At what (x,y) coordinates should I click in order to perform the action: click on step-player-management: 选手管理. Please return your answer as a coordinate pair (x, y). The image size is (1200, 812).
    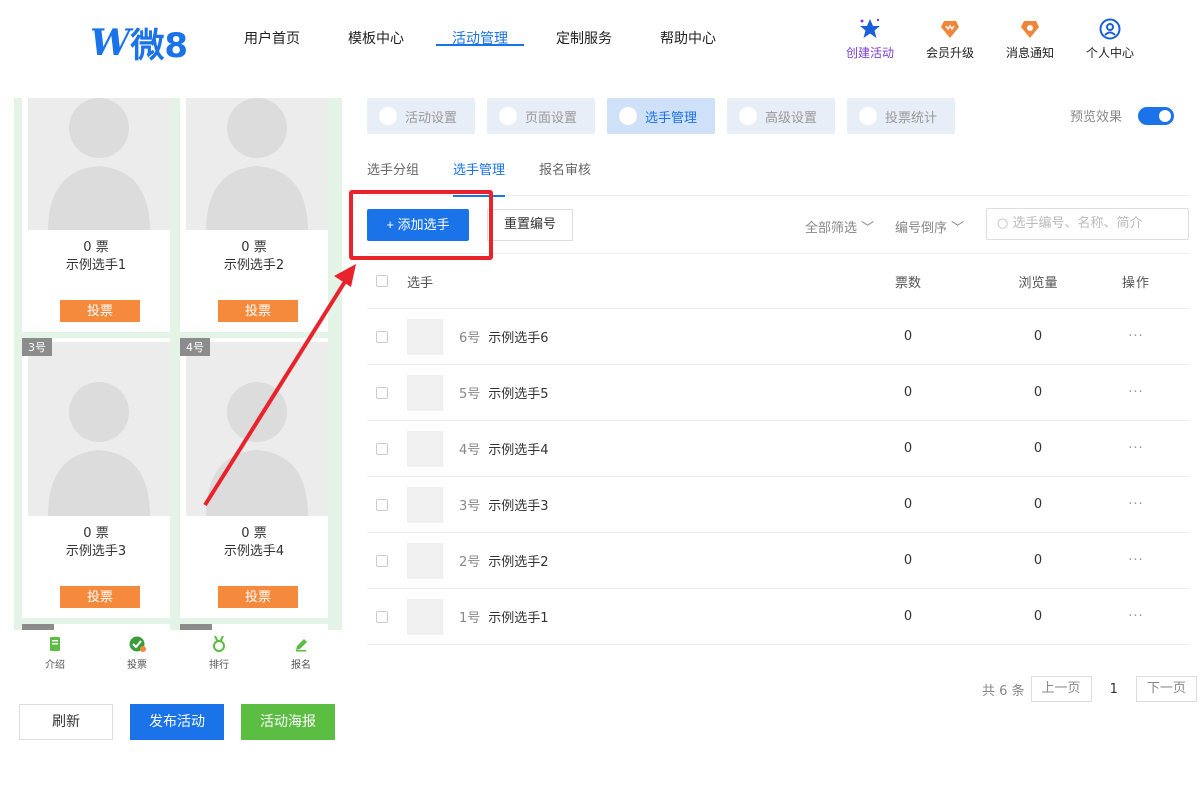
    Looking at the image, I should click on (661, 116).